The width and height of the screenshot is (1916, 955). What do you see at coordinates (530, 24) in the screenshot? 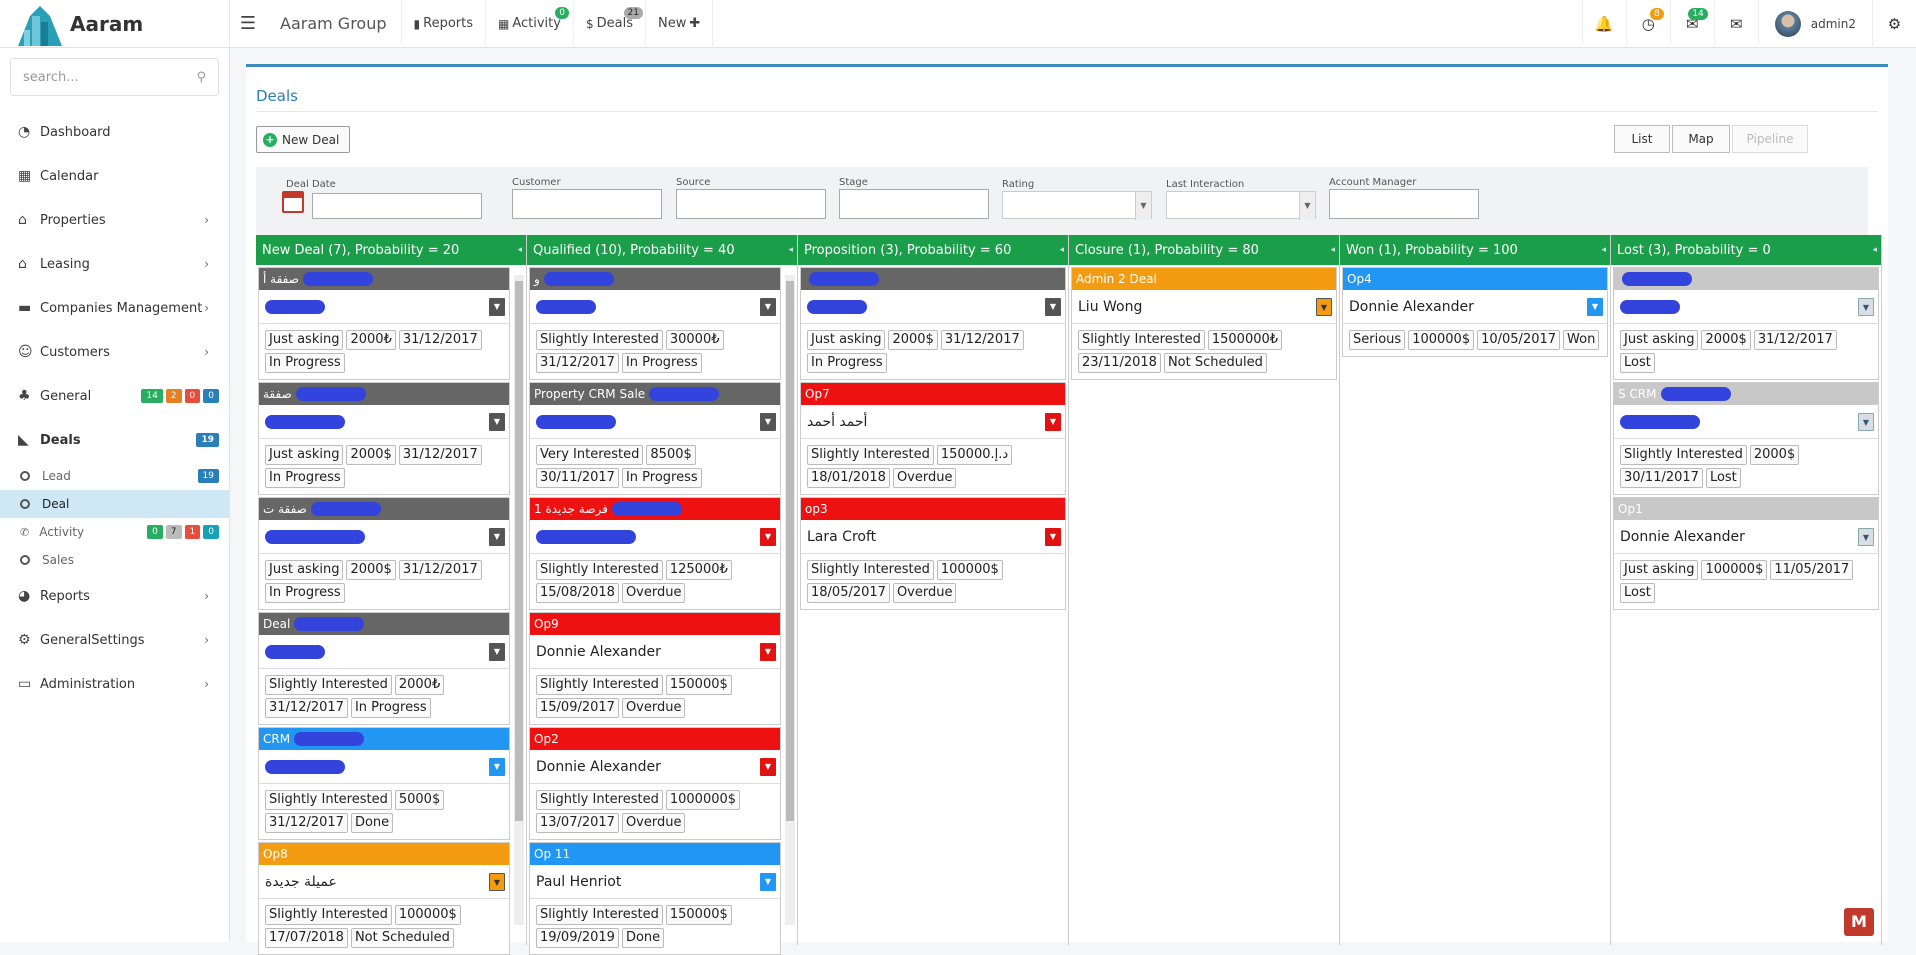
I see `nav-activity: ▦ Activity 0` at bounding box center [530, 24].